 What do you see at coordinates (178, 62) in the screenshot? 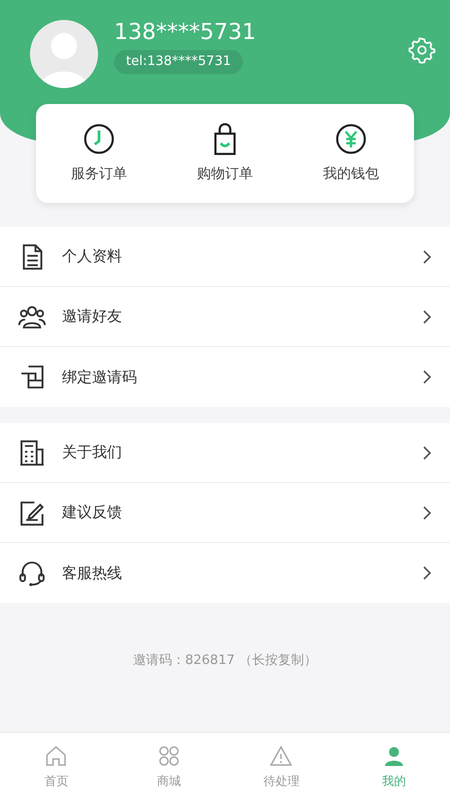
I see `phone-number: tel:138****5731` at bounding box center [178, 62].